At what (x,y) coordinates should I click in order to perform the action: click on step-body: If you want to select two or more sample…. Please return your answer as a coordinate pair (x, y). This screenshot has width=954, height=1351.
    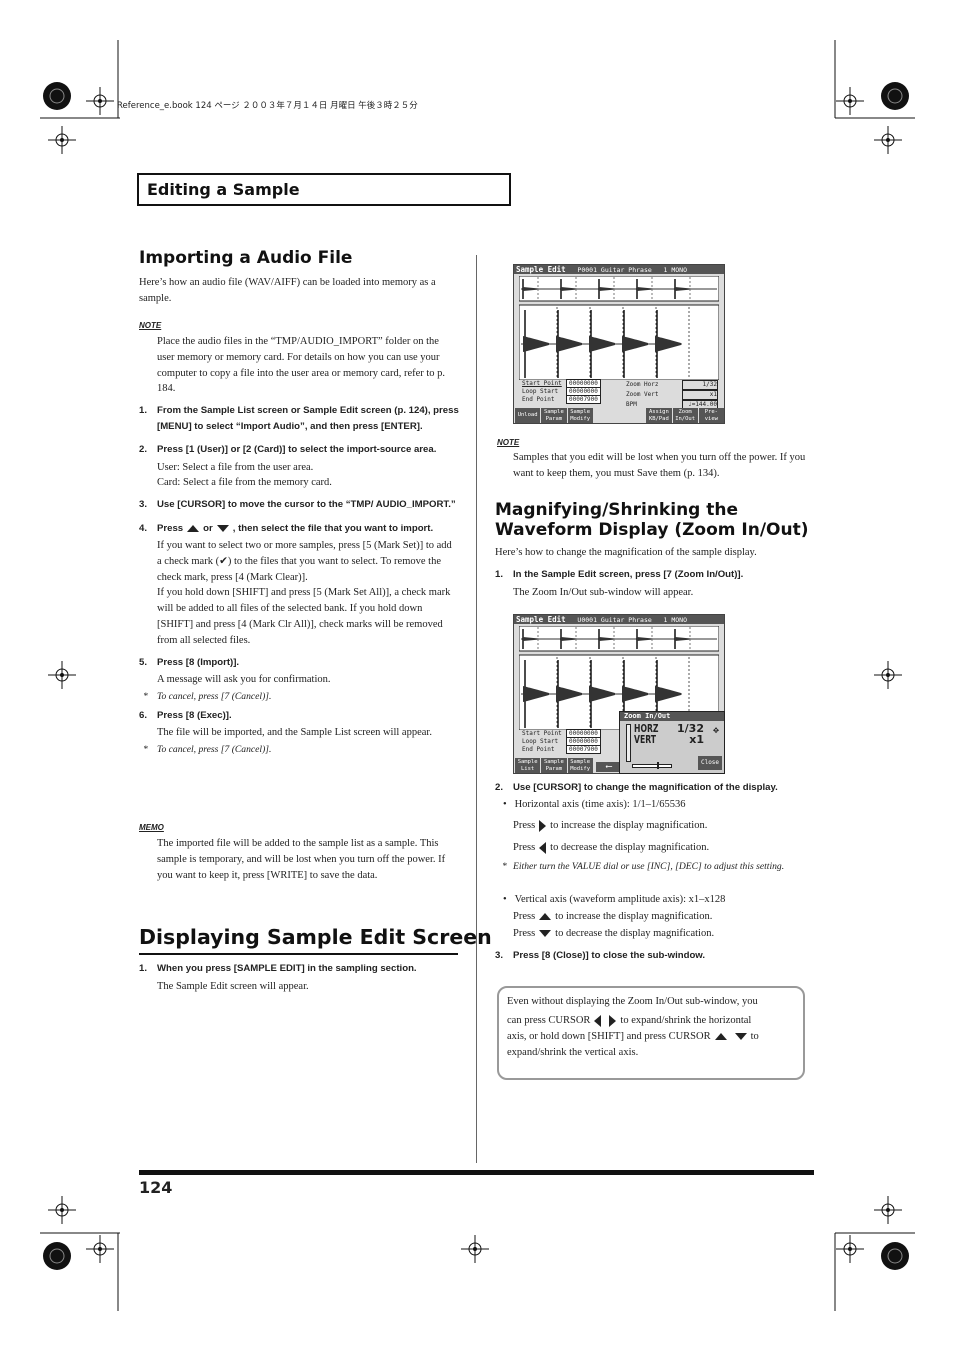
    Looking at the image, I should click on (304, 561).